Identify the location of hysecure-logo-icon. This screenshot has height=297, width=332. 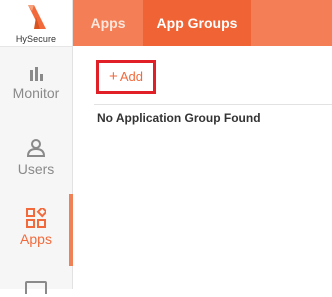
(37, 17).